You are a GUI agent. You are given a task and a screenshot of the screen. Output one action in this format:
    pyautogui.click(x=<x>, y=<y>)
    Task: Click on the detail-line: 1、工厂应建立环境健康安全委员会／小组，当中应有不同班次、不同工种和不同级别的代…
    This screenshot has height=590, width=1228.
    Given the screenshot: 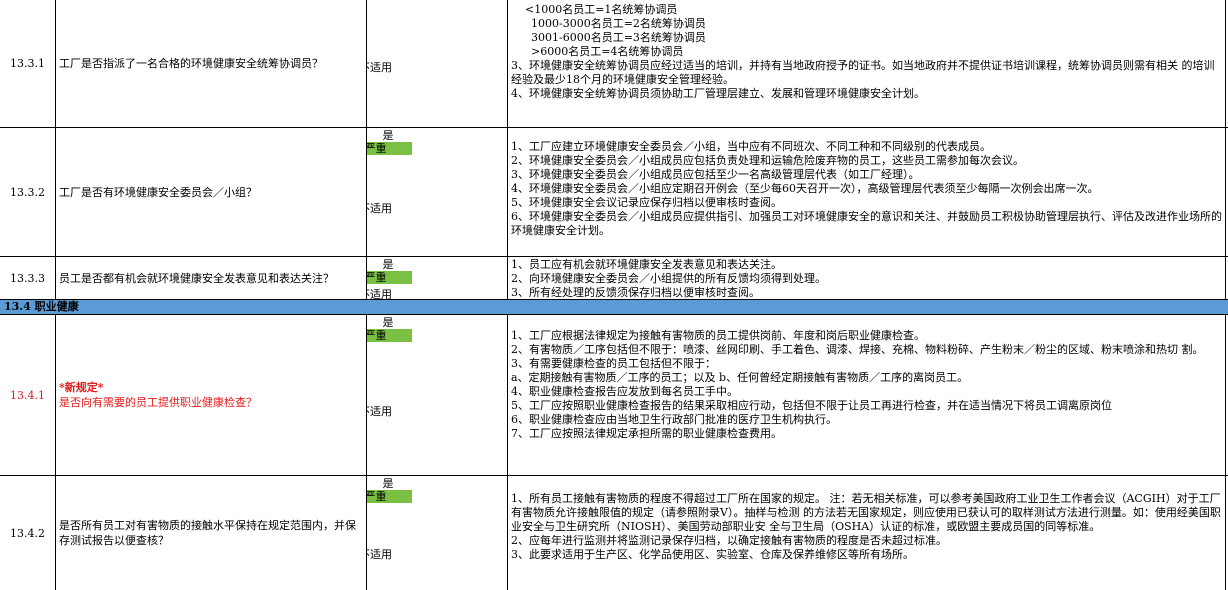 What is the action you would take?
    pyautogui.click(x=751, y=146)
    